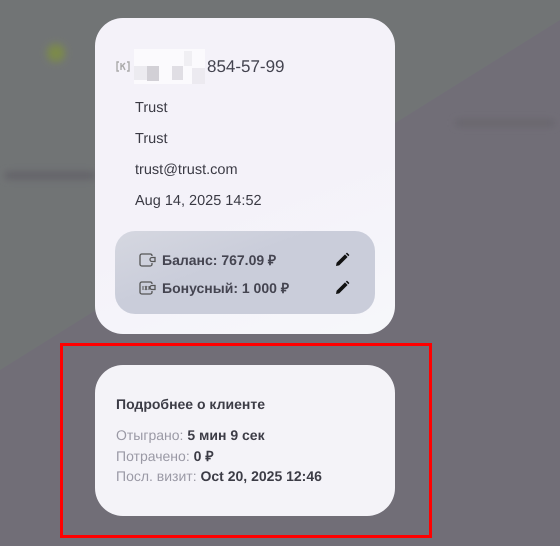  I want to click on balance-text: Бонусный: 1 000 ₽, so click(225, 288).